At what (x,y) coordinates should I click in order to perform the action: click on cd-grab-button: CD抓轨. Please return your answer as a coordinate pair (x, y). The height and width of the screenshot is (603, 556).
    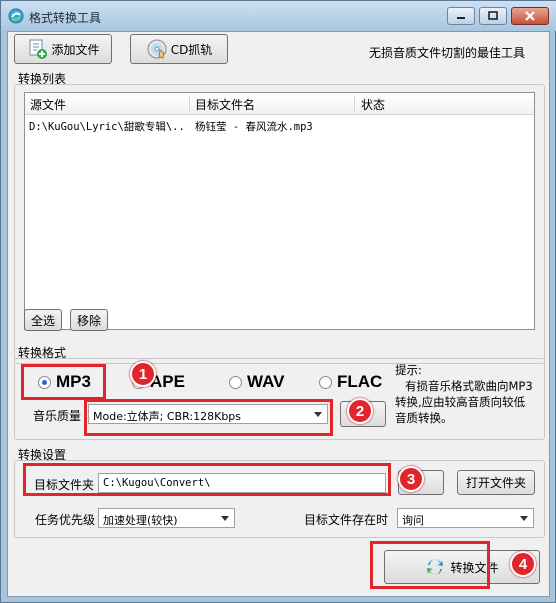
    Looking at the image, I should click on (179, 49).